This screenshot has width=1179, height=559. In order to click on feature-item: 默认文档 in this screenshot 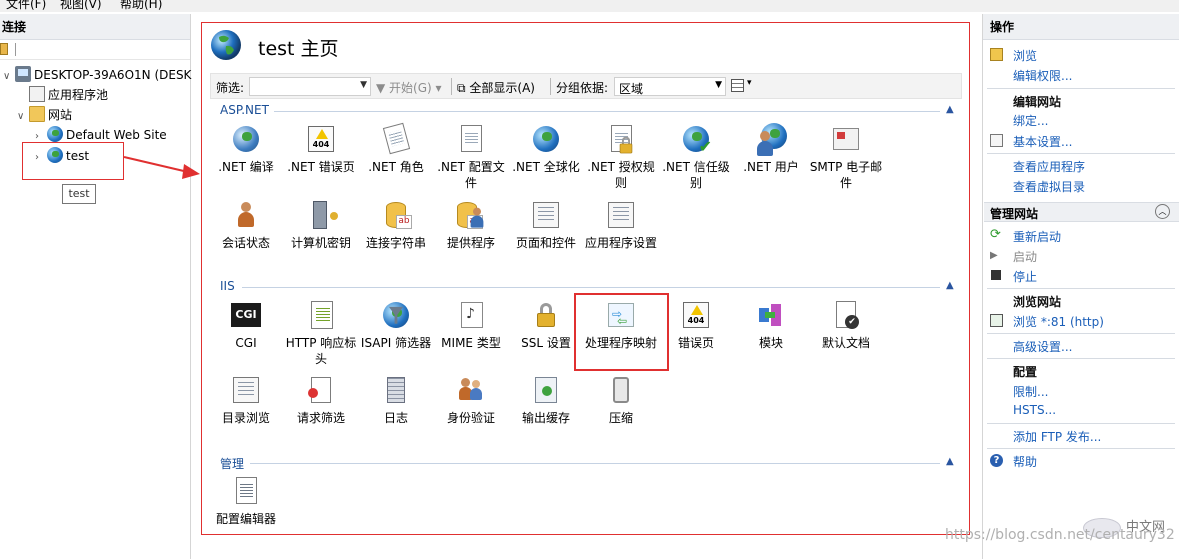, I will do `click(846, 325)`.